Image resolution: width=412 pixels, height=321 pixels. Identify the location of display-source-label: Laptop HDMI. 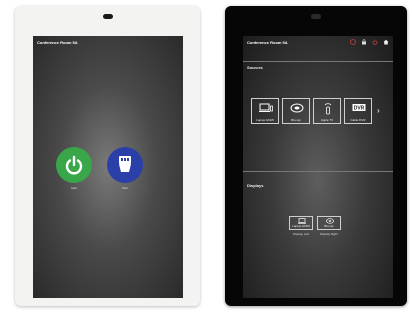
(301, 226).